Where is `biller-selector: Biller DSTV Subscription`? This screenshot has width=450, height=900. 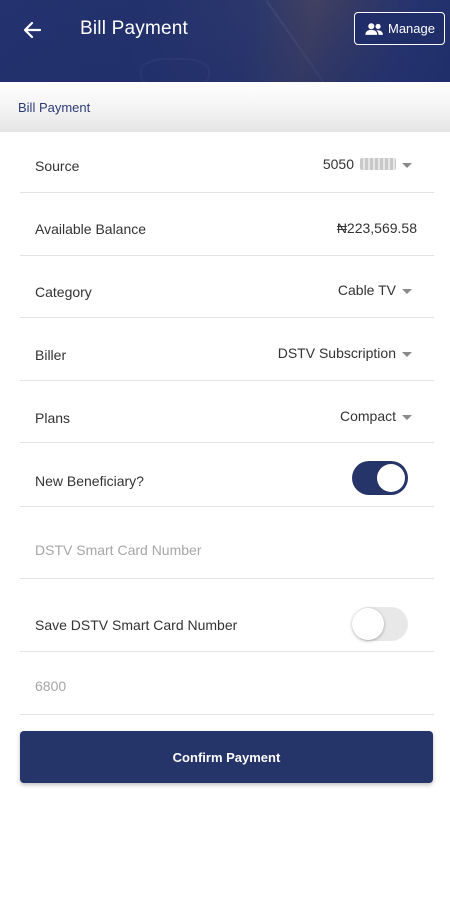
biller-selector: Biller DSTV Subscription is located at coordinates (227, 349).